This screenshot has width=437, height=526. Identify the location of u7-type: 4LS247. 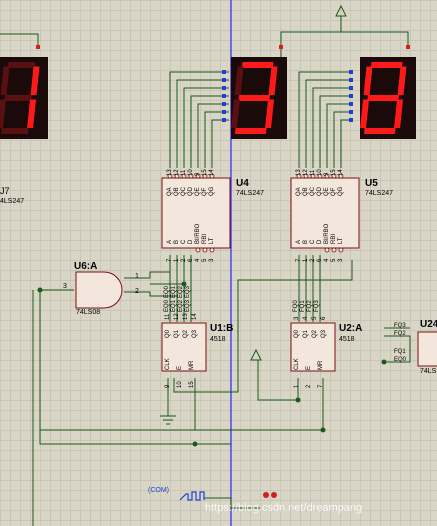
(12, 201).